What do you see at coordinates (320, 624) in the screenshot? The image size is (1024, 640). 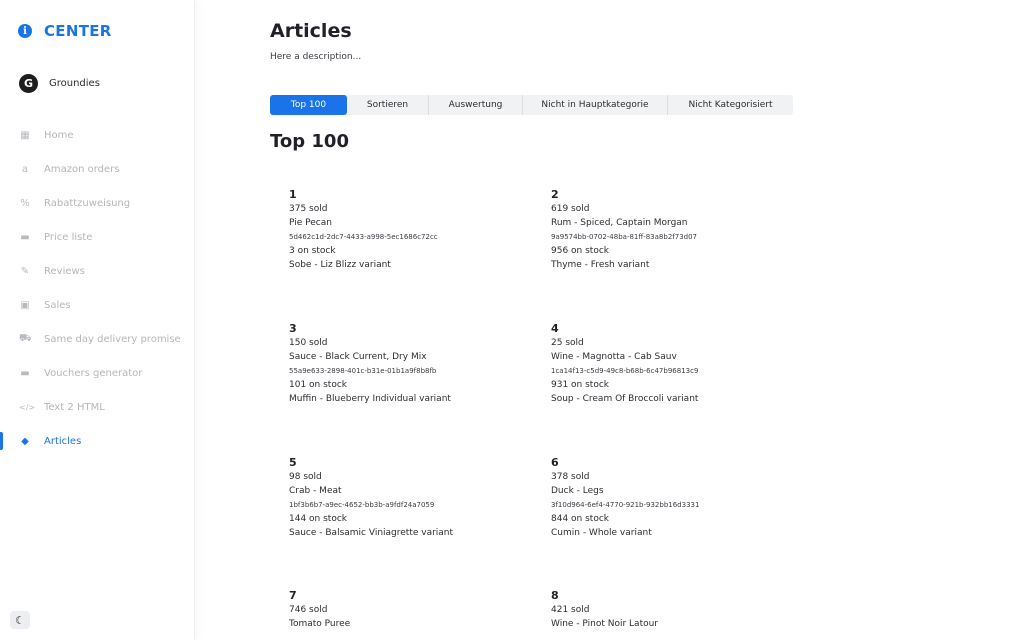 I see `article-name: Tomato Puree` at bounding box center [320, 624].